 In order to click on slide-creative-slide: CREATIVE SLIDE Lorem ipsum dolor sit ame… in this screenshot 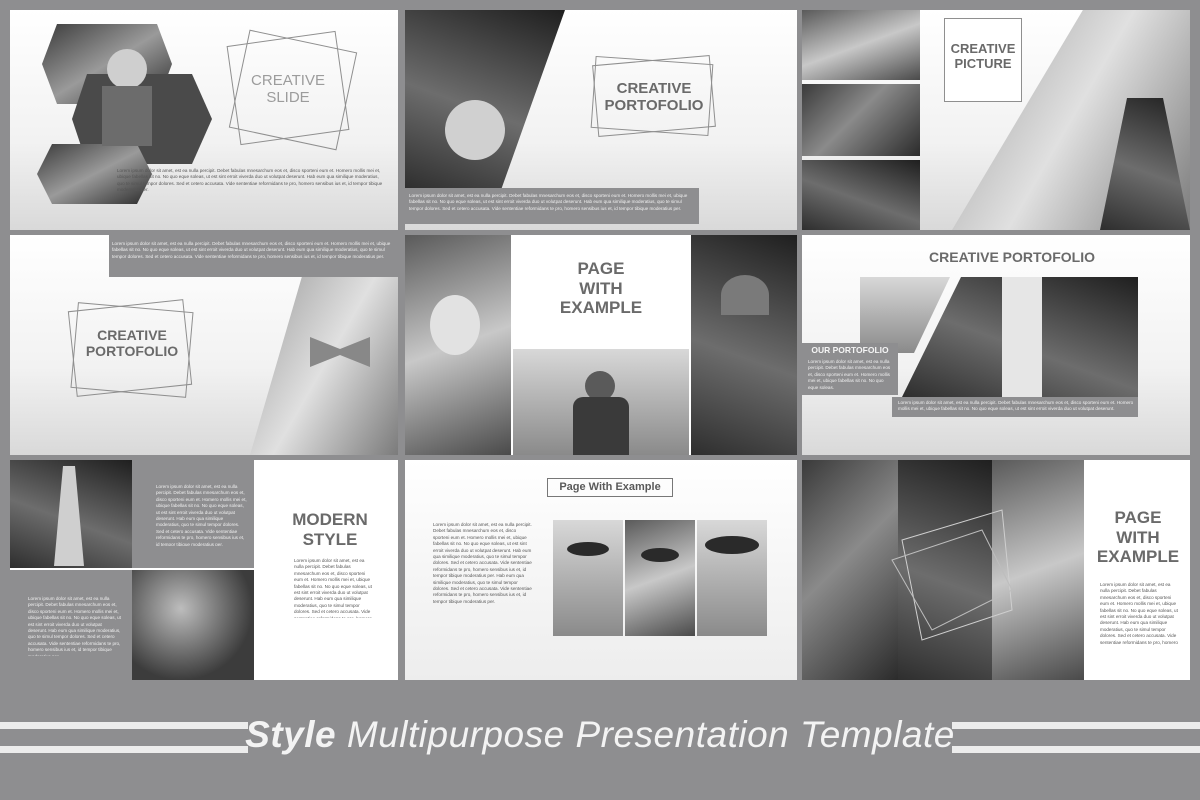, I will do `click(204, 120)`.